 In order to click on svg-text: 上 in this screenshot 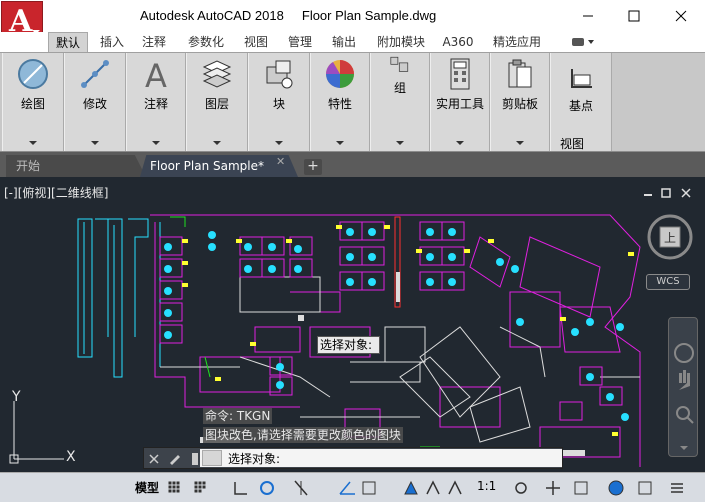, I will do `click(670, 238)`.